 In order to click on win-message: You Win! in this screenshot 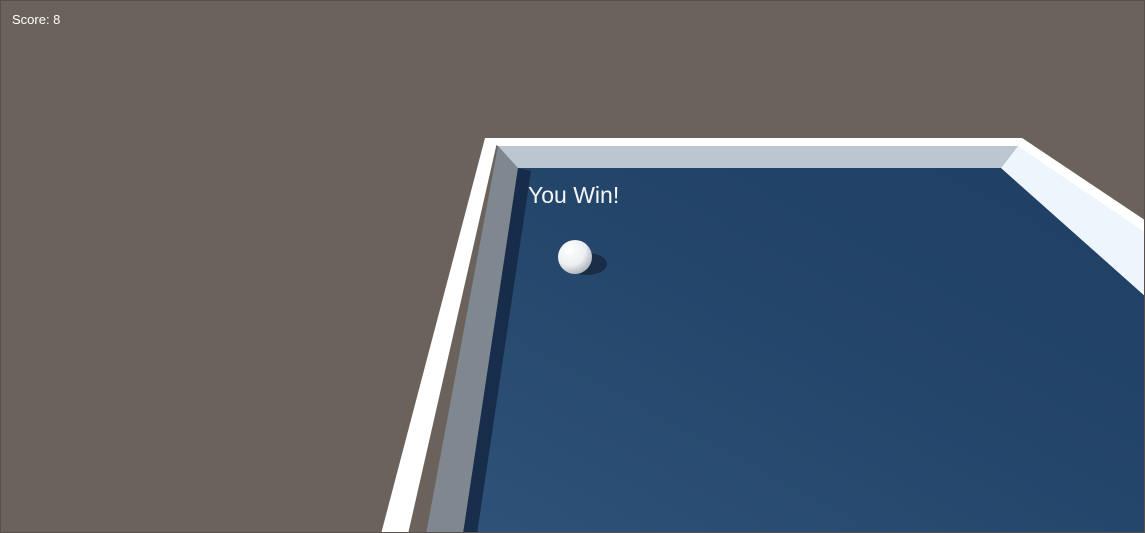, I will do `click(574, 195)`.